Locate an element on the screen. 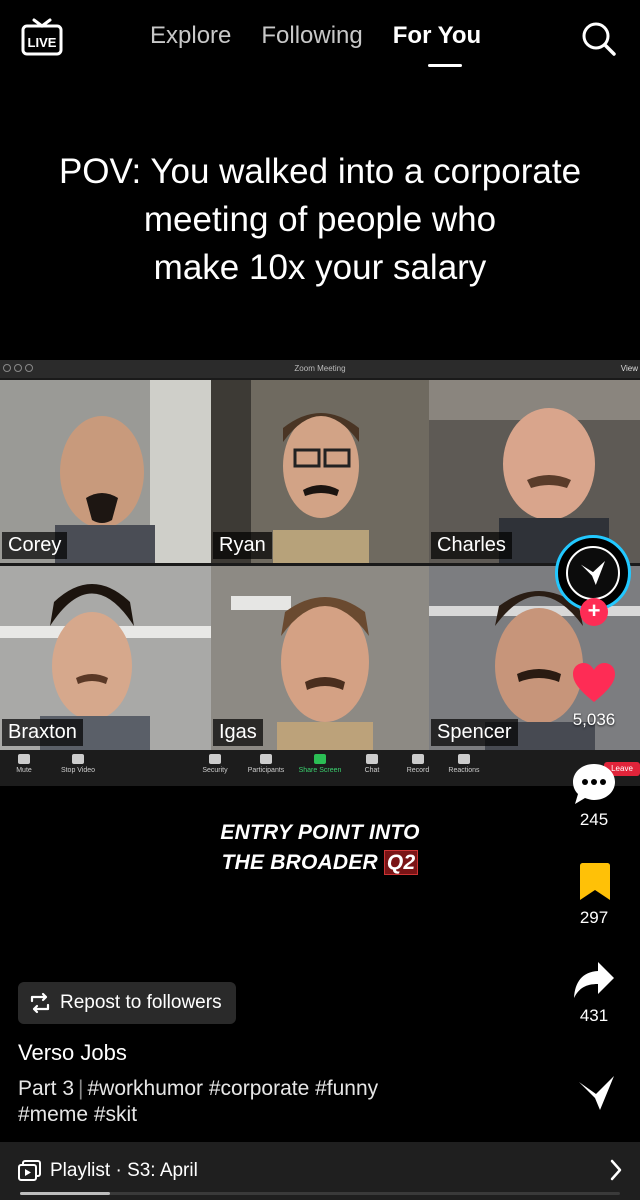  like-heart-icon is located at coordinates (594, 683).